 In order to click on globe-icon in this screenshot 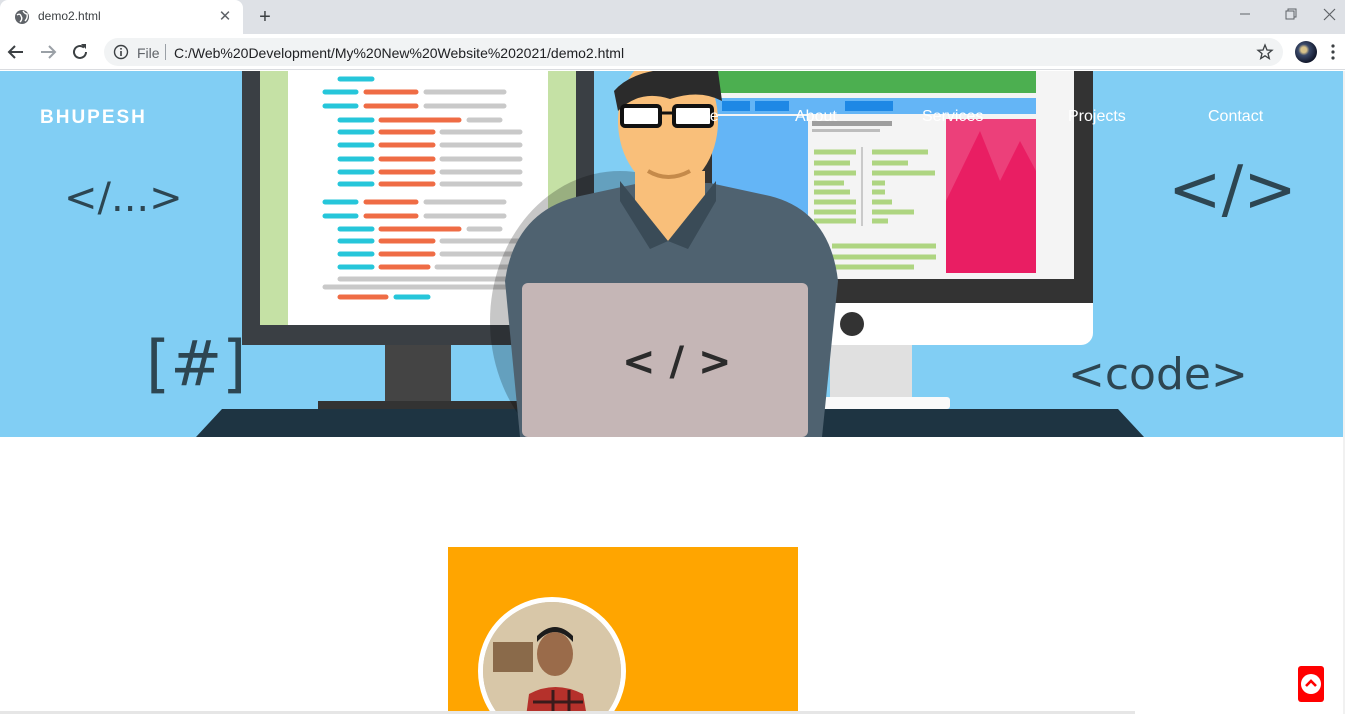, I will do `click(22, 17)`.